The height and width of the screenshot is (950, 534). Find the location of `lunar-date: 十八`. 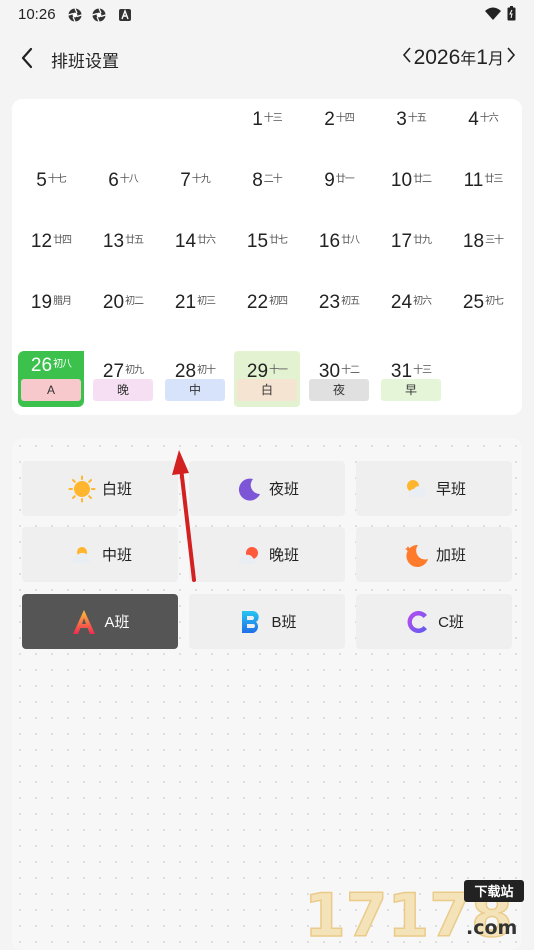

lunar-date: 十八 is located at coordinates (129, 179).